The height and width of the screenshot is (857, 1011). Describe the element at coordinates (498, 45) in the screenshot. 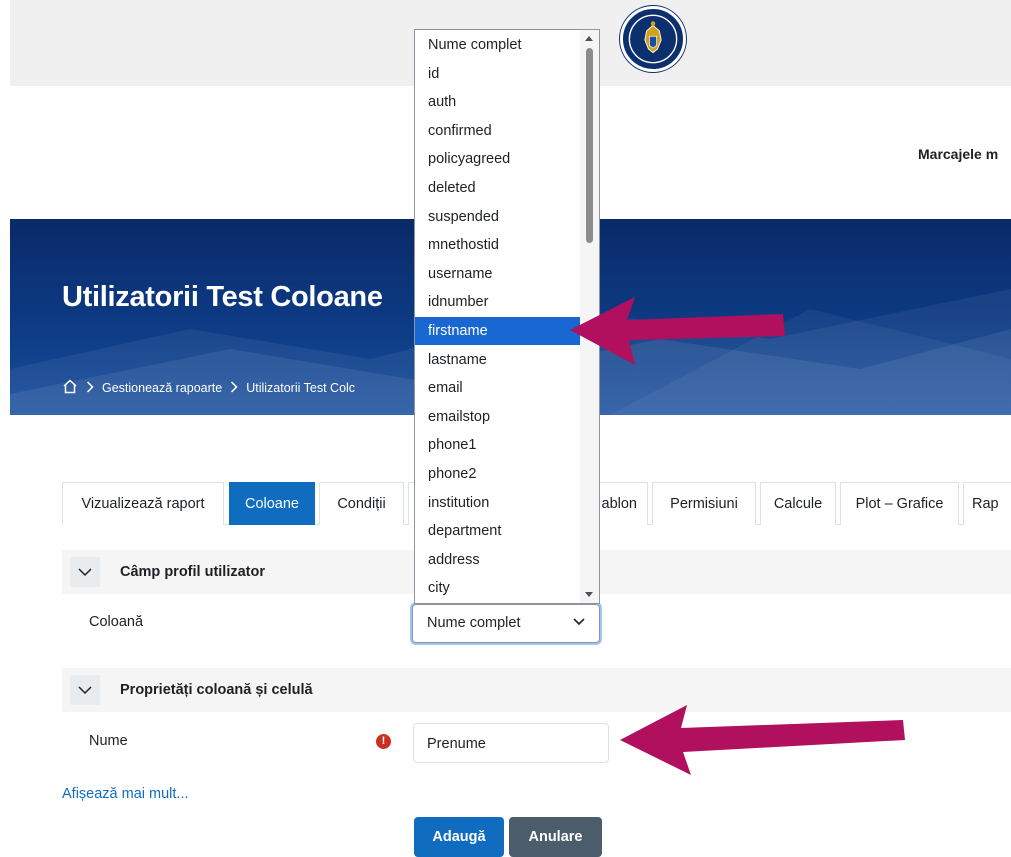

I see `dropdown-option: Nume complet` at that location.